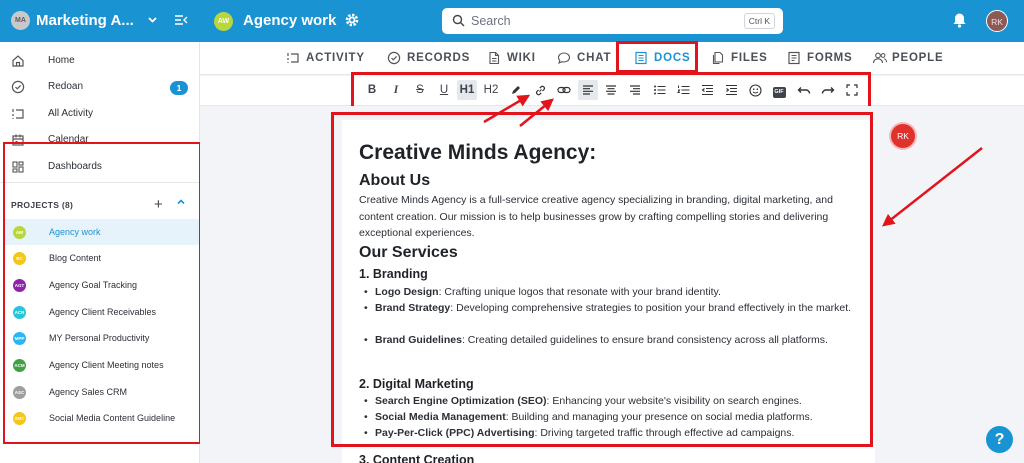 The image size is (1024, 463). Describe the element at coordinates (564, 60) in the screenshot. I see `chat-icon` at that location.